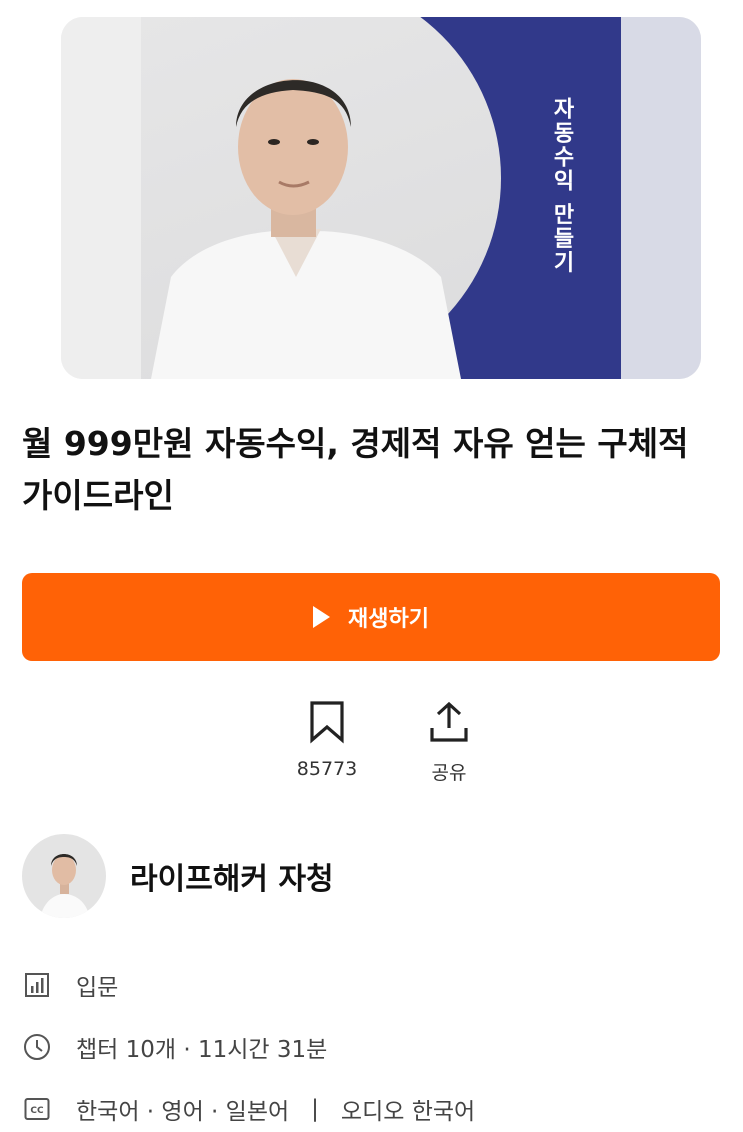 The image size is (743, 1132). Describe the element at coordinates (37, 1047) in the screenshot. I see `clock-icon` at that location.